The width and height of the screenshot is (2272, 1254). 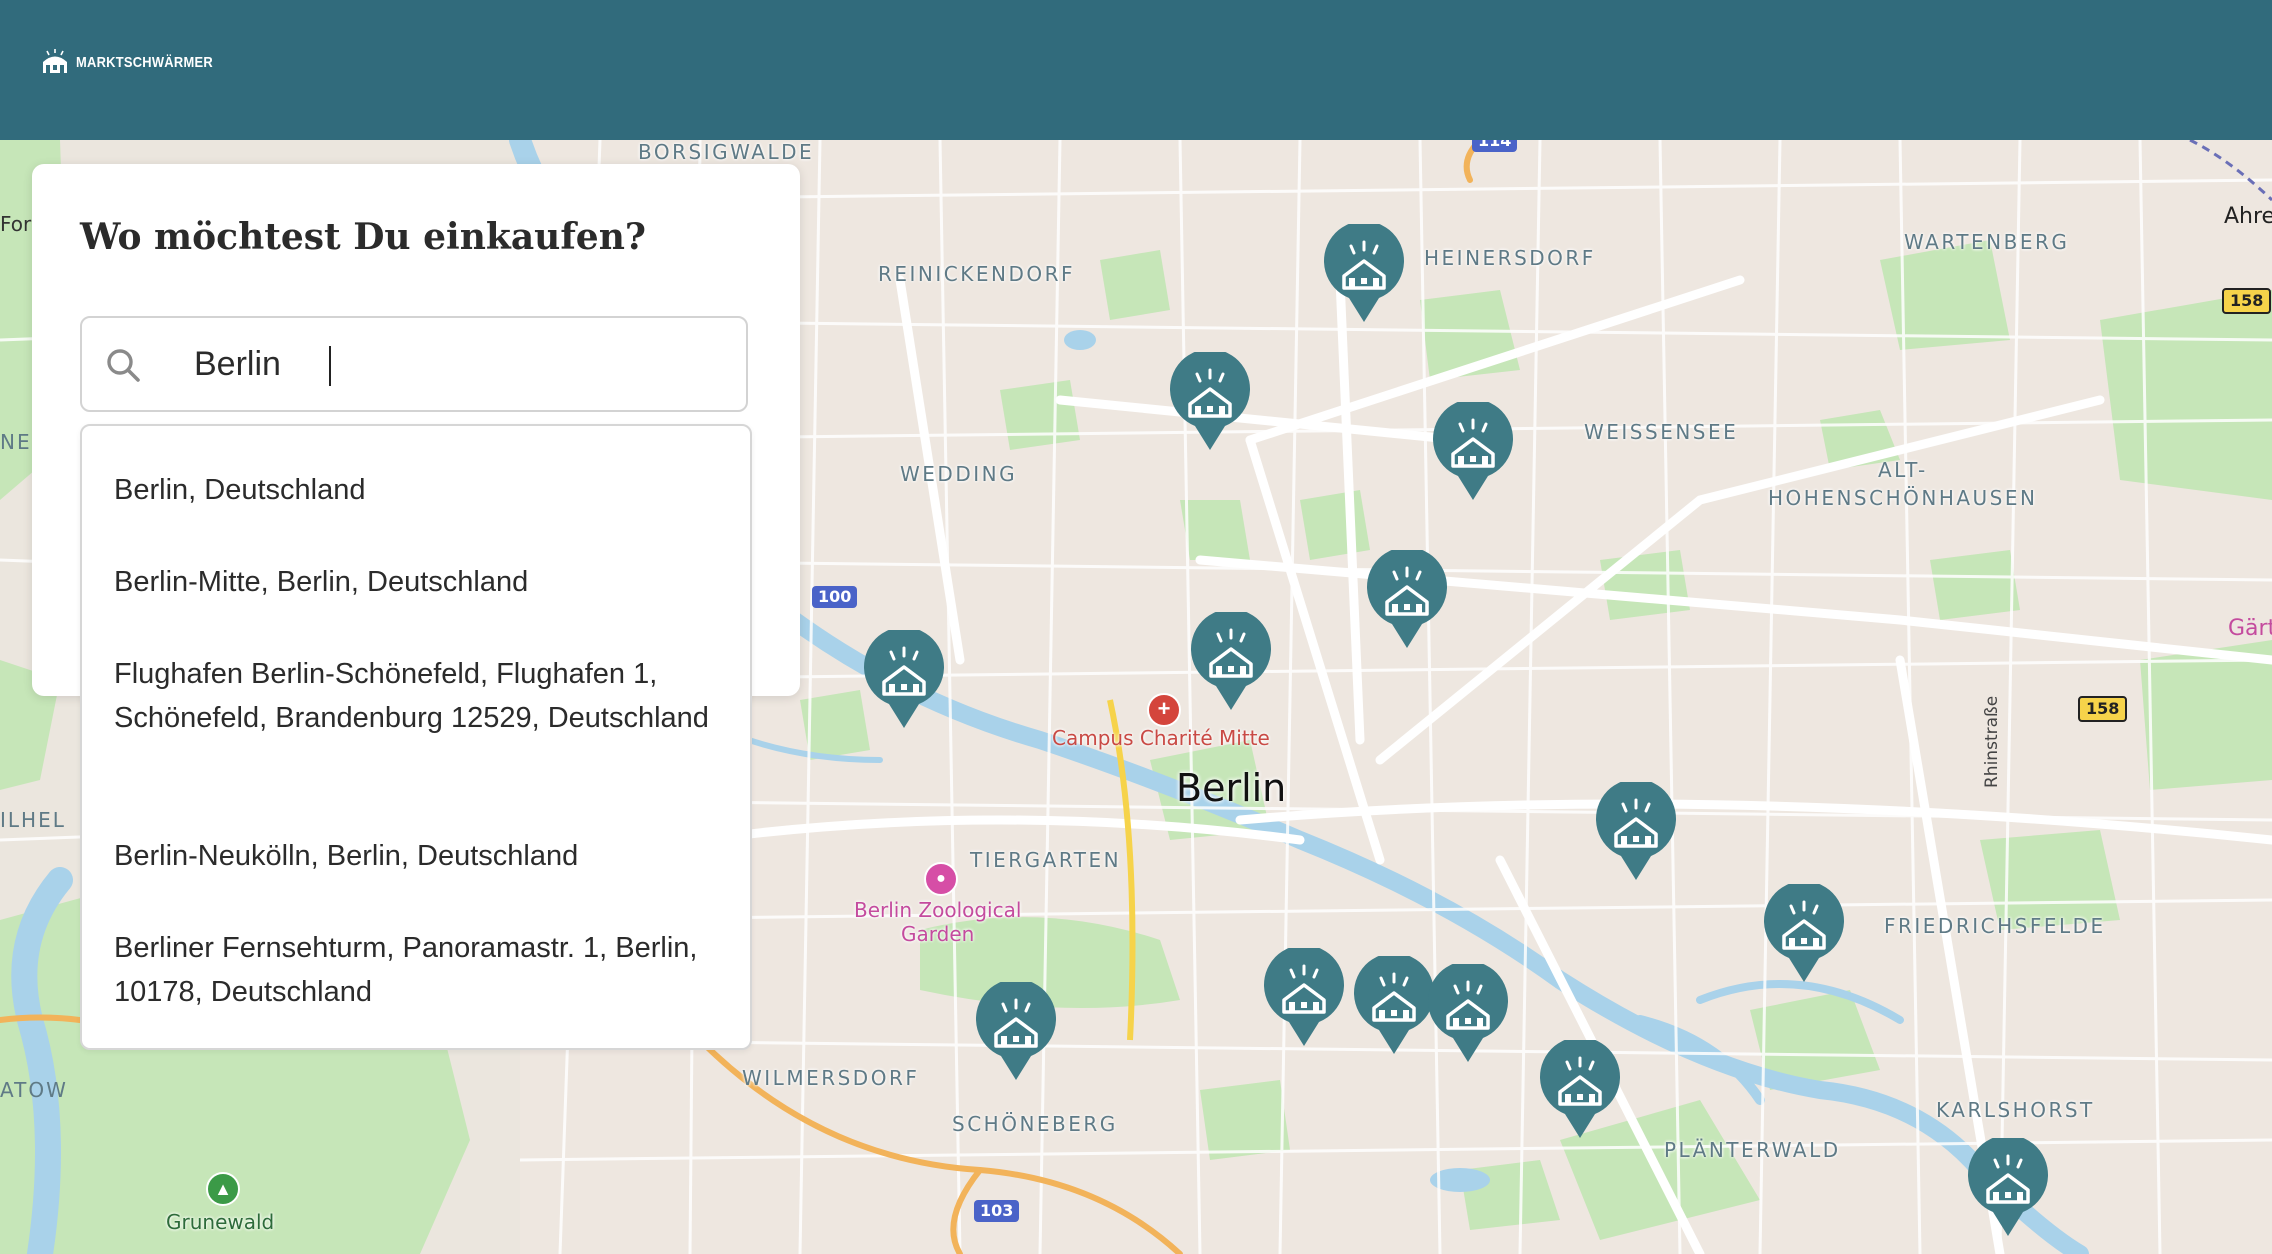 I want to click on text-caret, so click(x=330, y=366).